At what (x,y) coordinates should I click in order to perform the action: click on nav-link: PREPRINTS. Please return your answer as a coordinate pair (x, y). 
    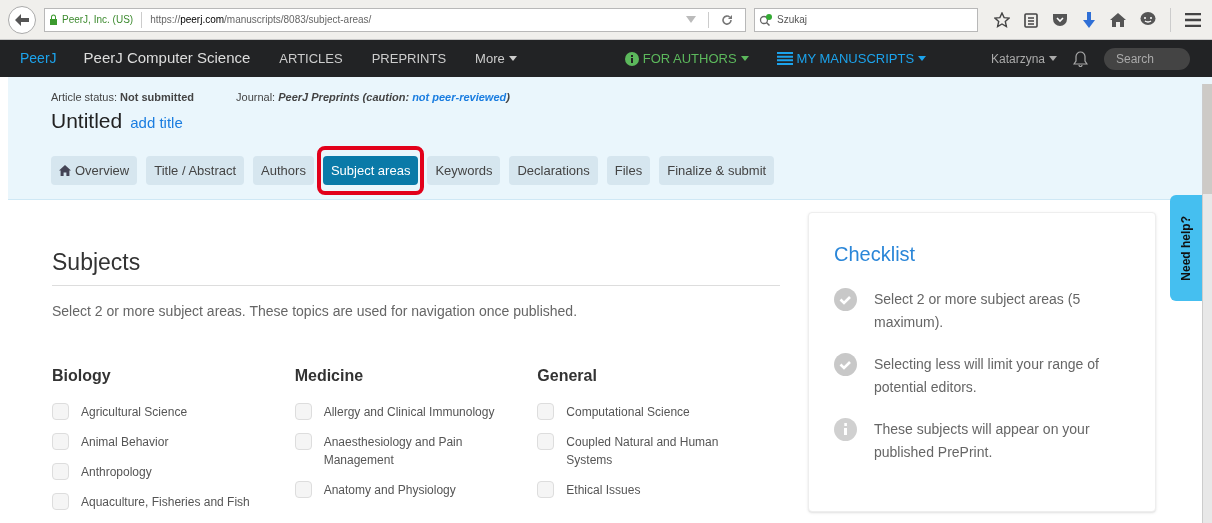
    Looking at the image, I should click on (409, 58).